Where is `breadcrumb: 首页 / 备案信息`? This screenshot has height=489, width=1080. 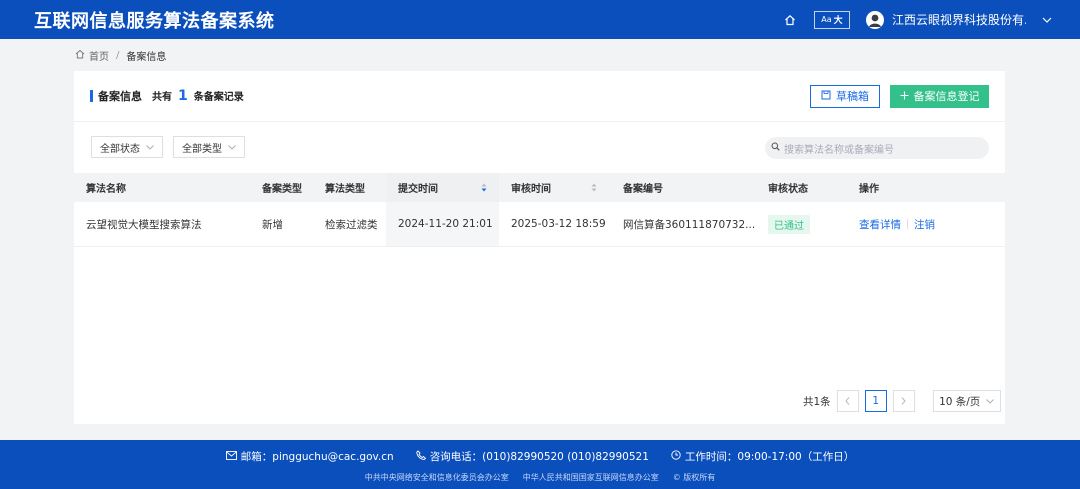 breadcrumb: 首页 / 备案信息 is located at coordinates (120, 55).